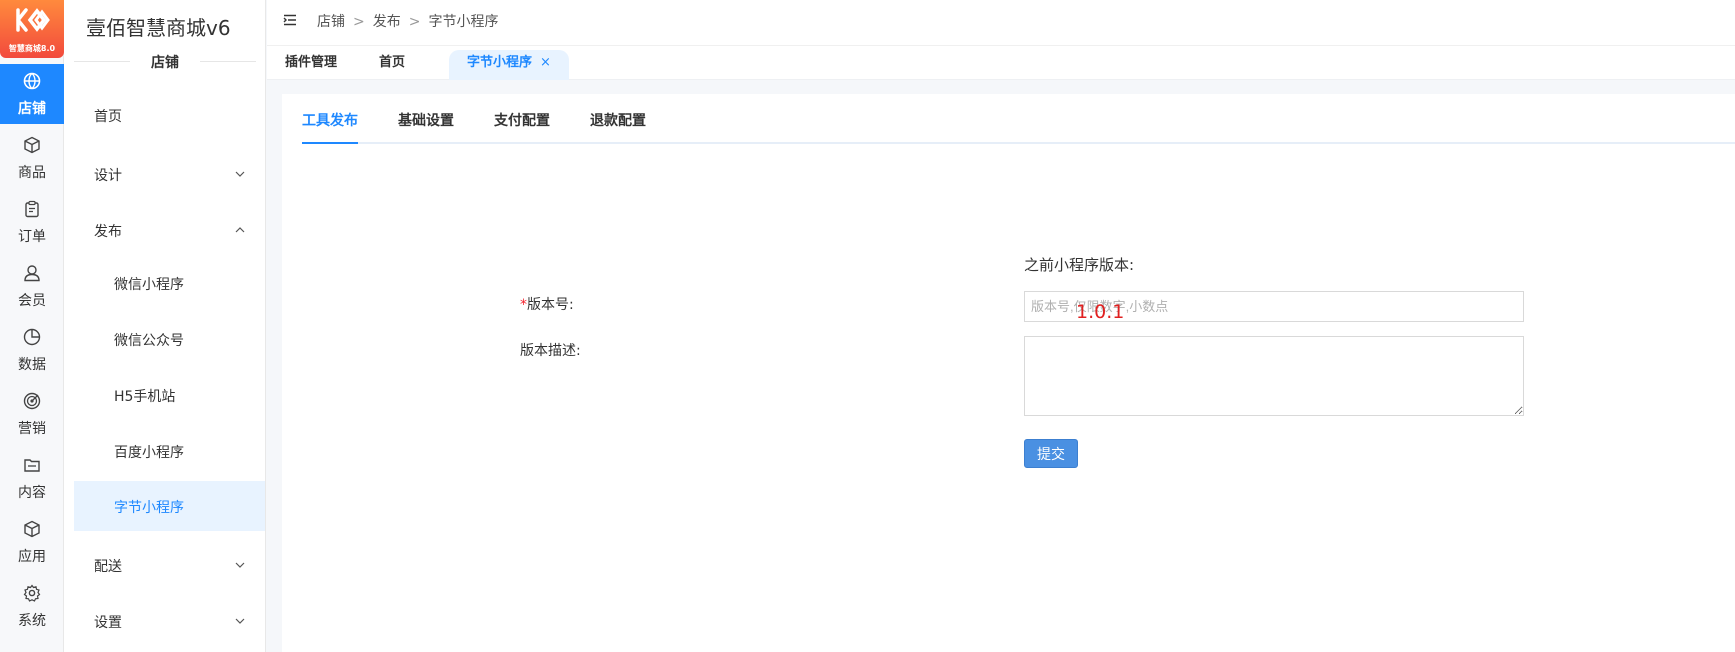 The width and height of the screenshot is (1735, 652). I want to click on breadcrumb-item: 发布, so click(387, 22).